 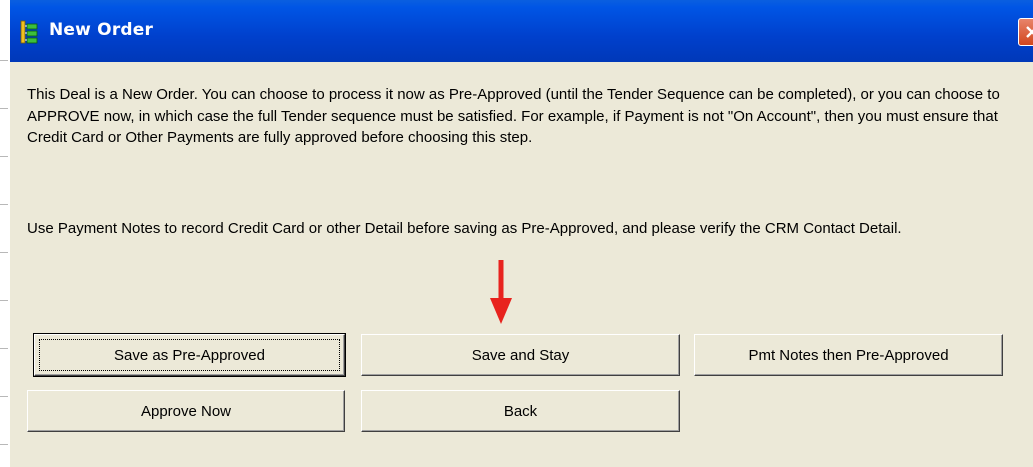 I want to click on approve-now-label: Approve Now, so click(x=186, y=411).